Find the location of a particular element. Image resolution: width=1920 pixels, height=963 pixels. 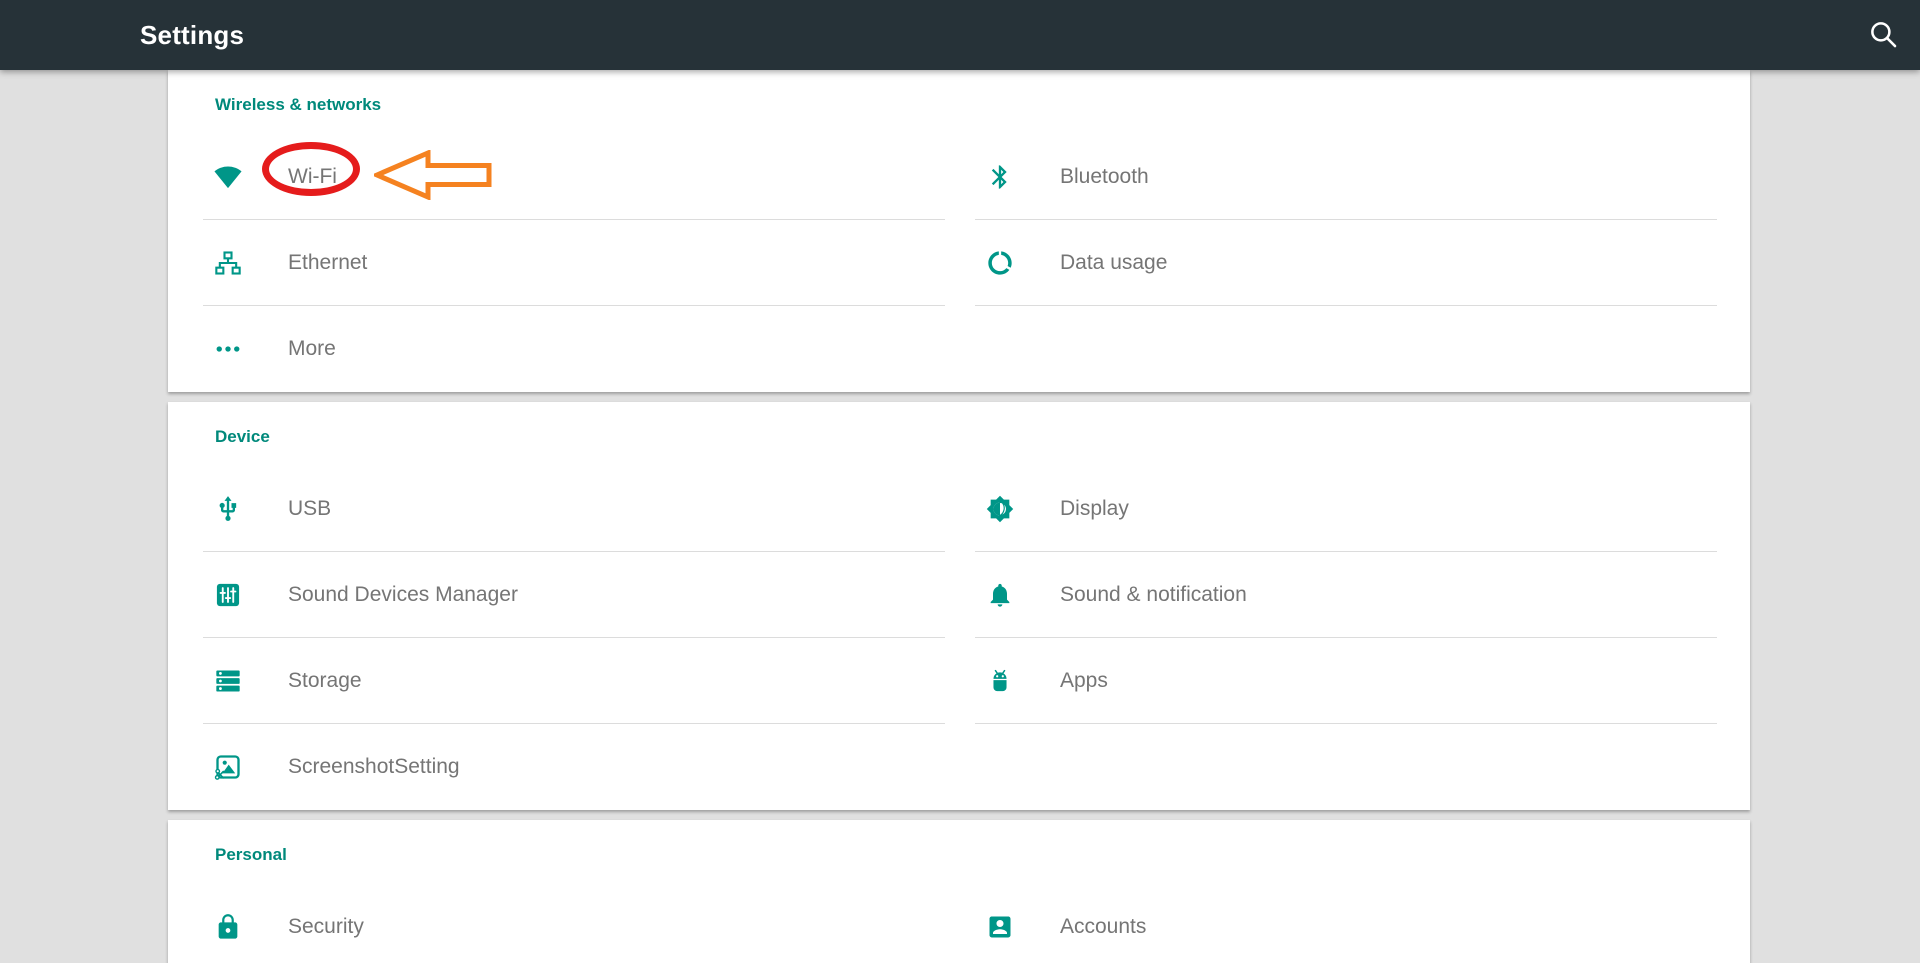

settings-item-ethernet: Ethernet is located at coordinates (574, 263).